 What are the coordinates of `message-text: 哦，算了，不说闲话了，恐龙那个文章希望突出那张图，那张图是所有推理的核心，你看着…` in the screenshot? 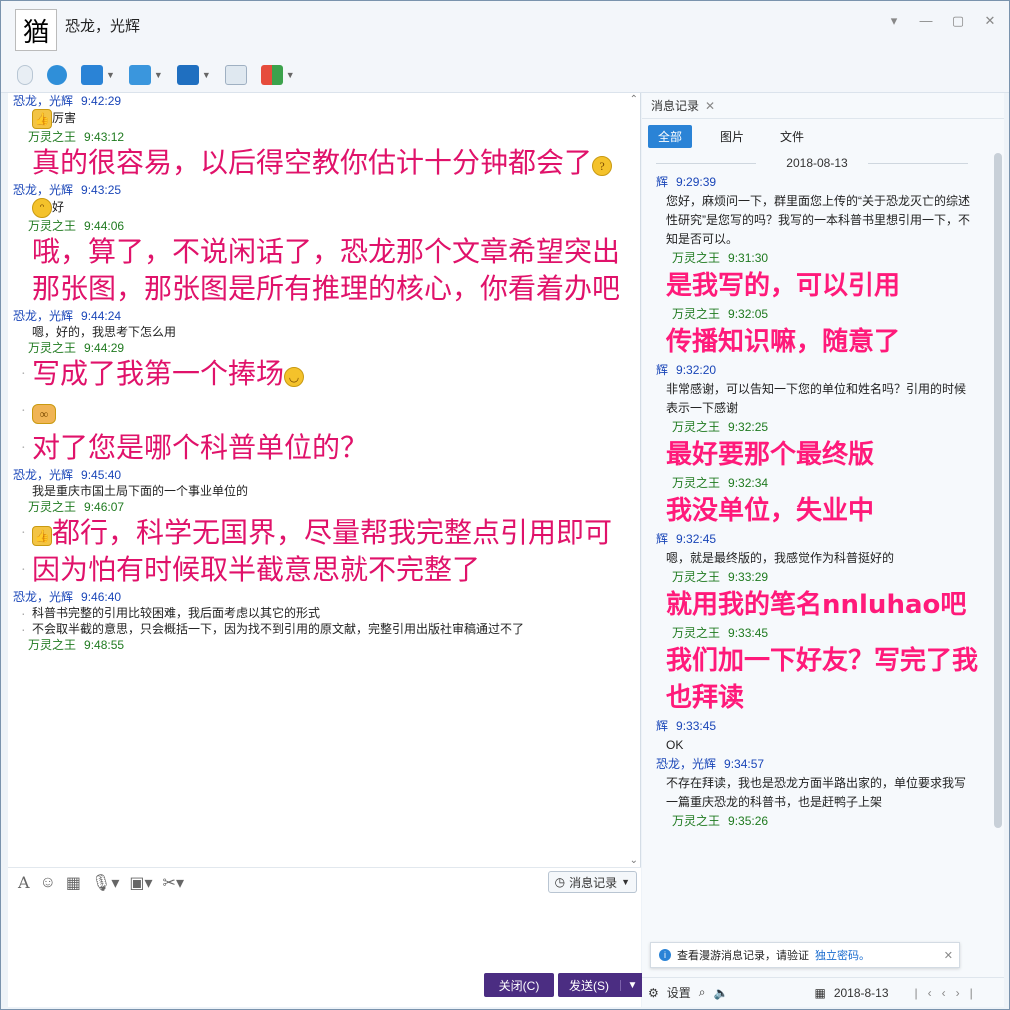 It's located at (324, 271).